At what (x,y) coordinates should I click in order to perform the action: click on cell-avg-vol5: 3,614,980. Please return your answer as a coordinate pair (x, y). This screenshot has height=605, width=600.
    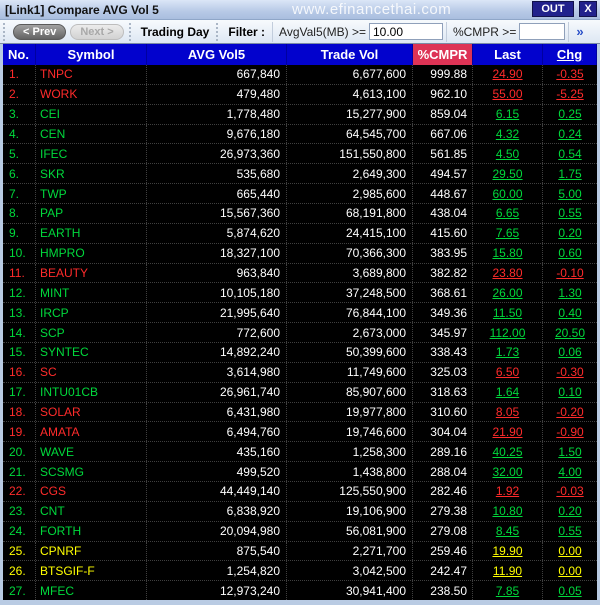
    Looking at the image, I should click on (217, 372).